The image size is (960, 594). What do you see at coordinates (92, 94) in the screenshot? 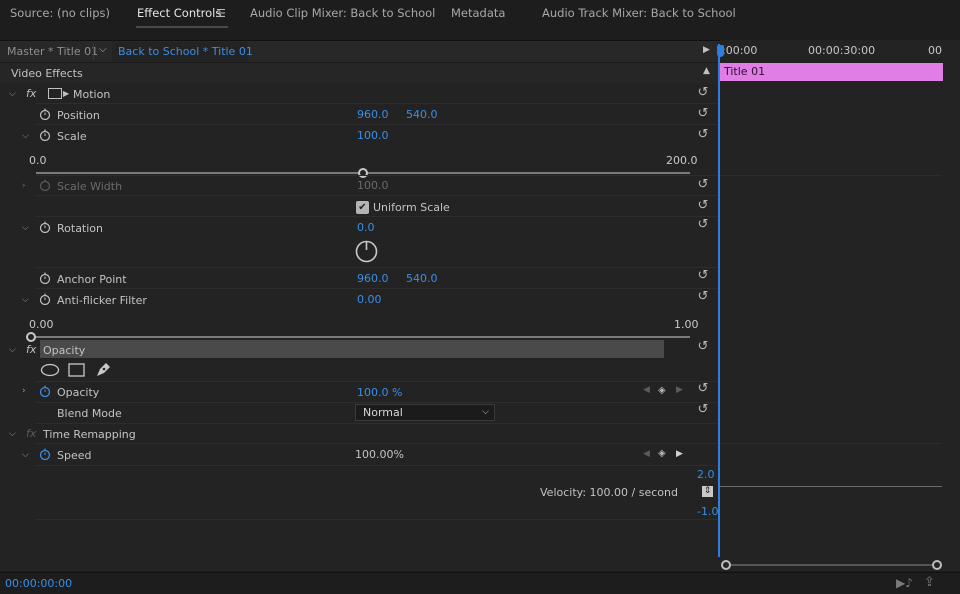
I see `motion-label: Motion` at bounding box center [92, 94].